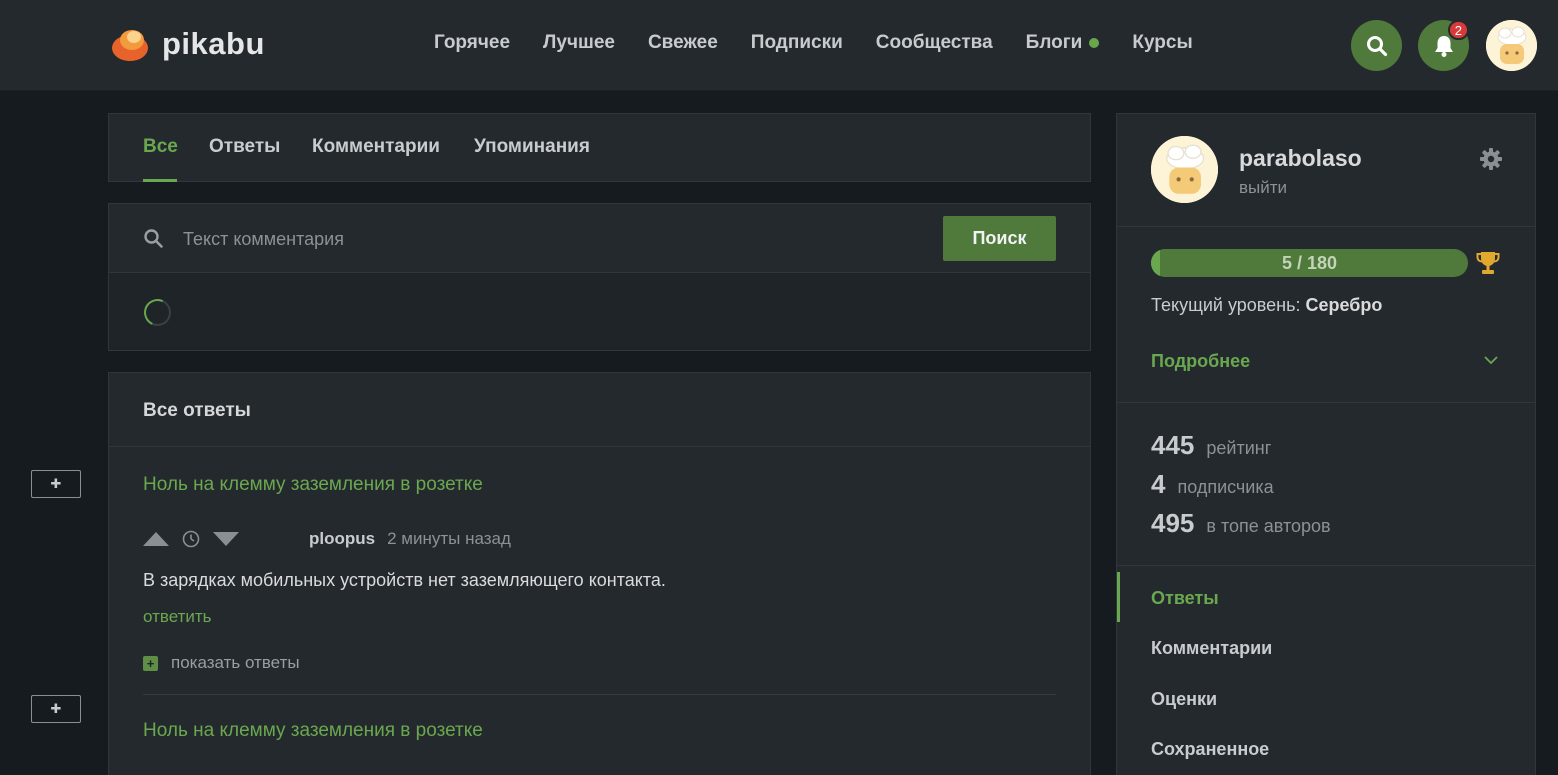 The width and height of the screenshot is (1558, 775). Describe the element at coordinates (1185, 598) in the screenshot. I see `profile-menu-replies: Ответы` at that location.